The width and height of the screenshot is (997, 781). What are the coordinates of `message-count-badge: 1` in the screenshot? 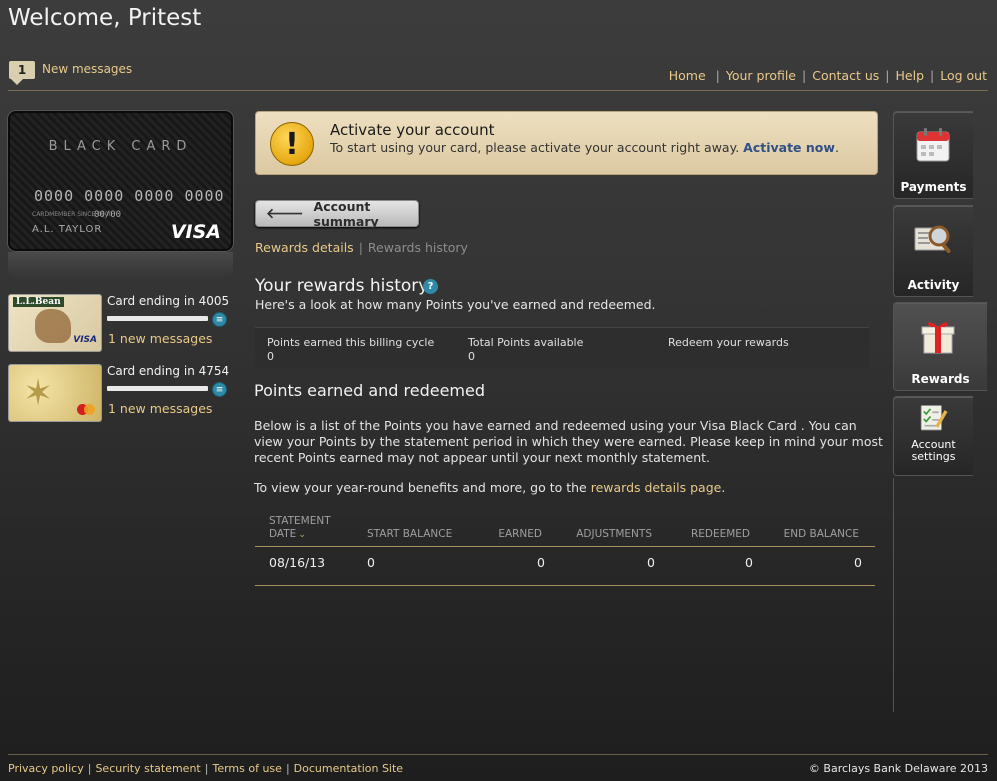 It's located at (22, 73).